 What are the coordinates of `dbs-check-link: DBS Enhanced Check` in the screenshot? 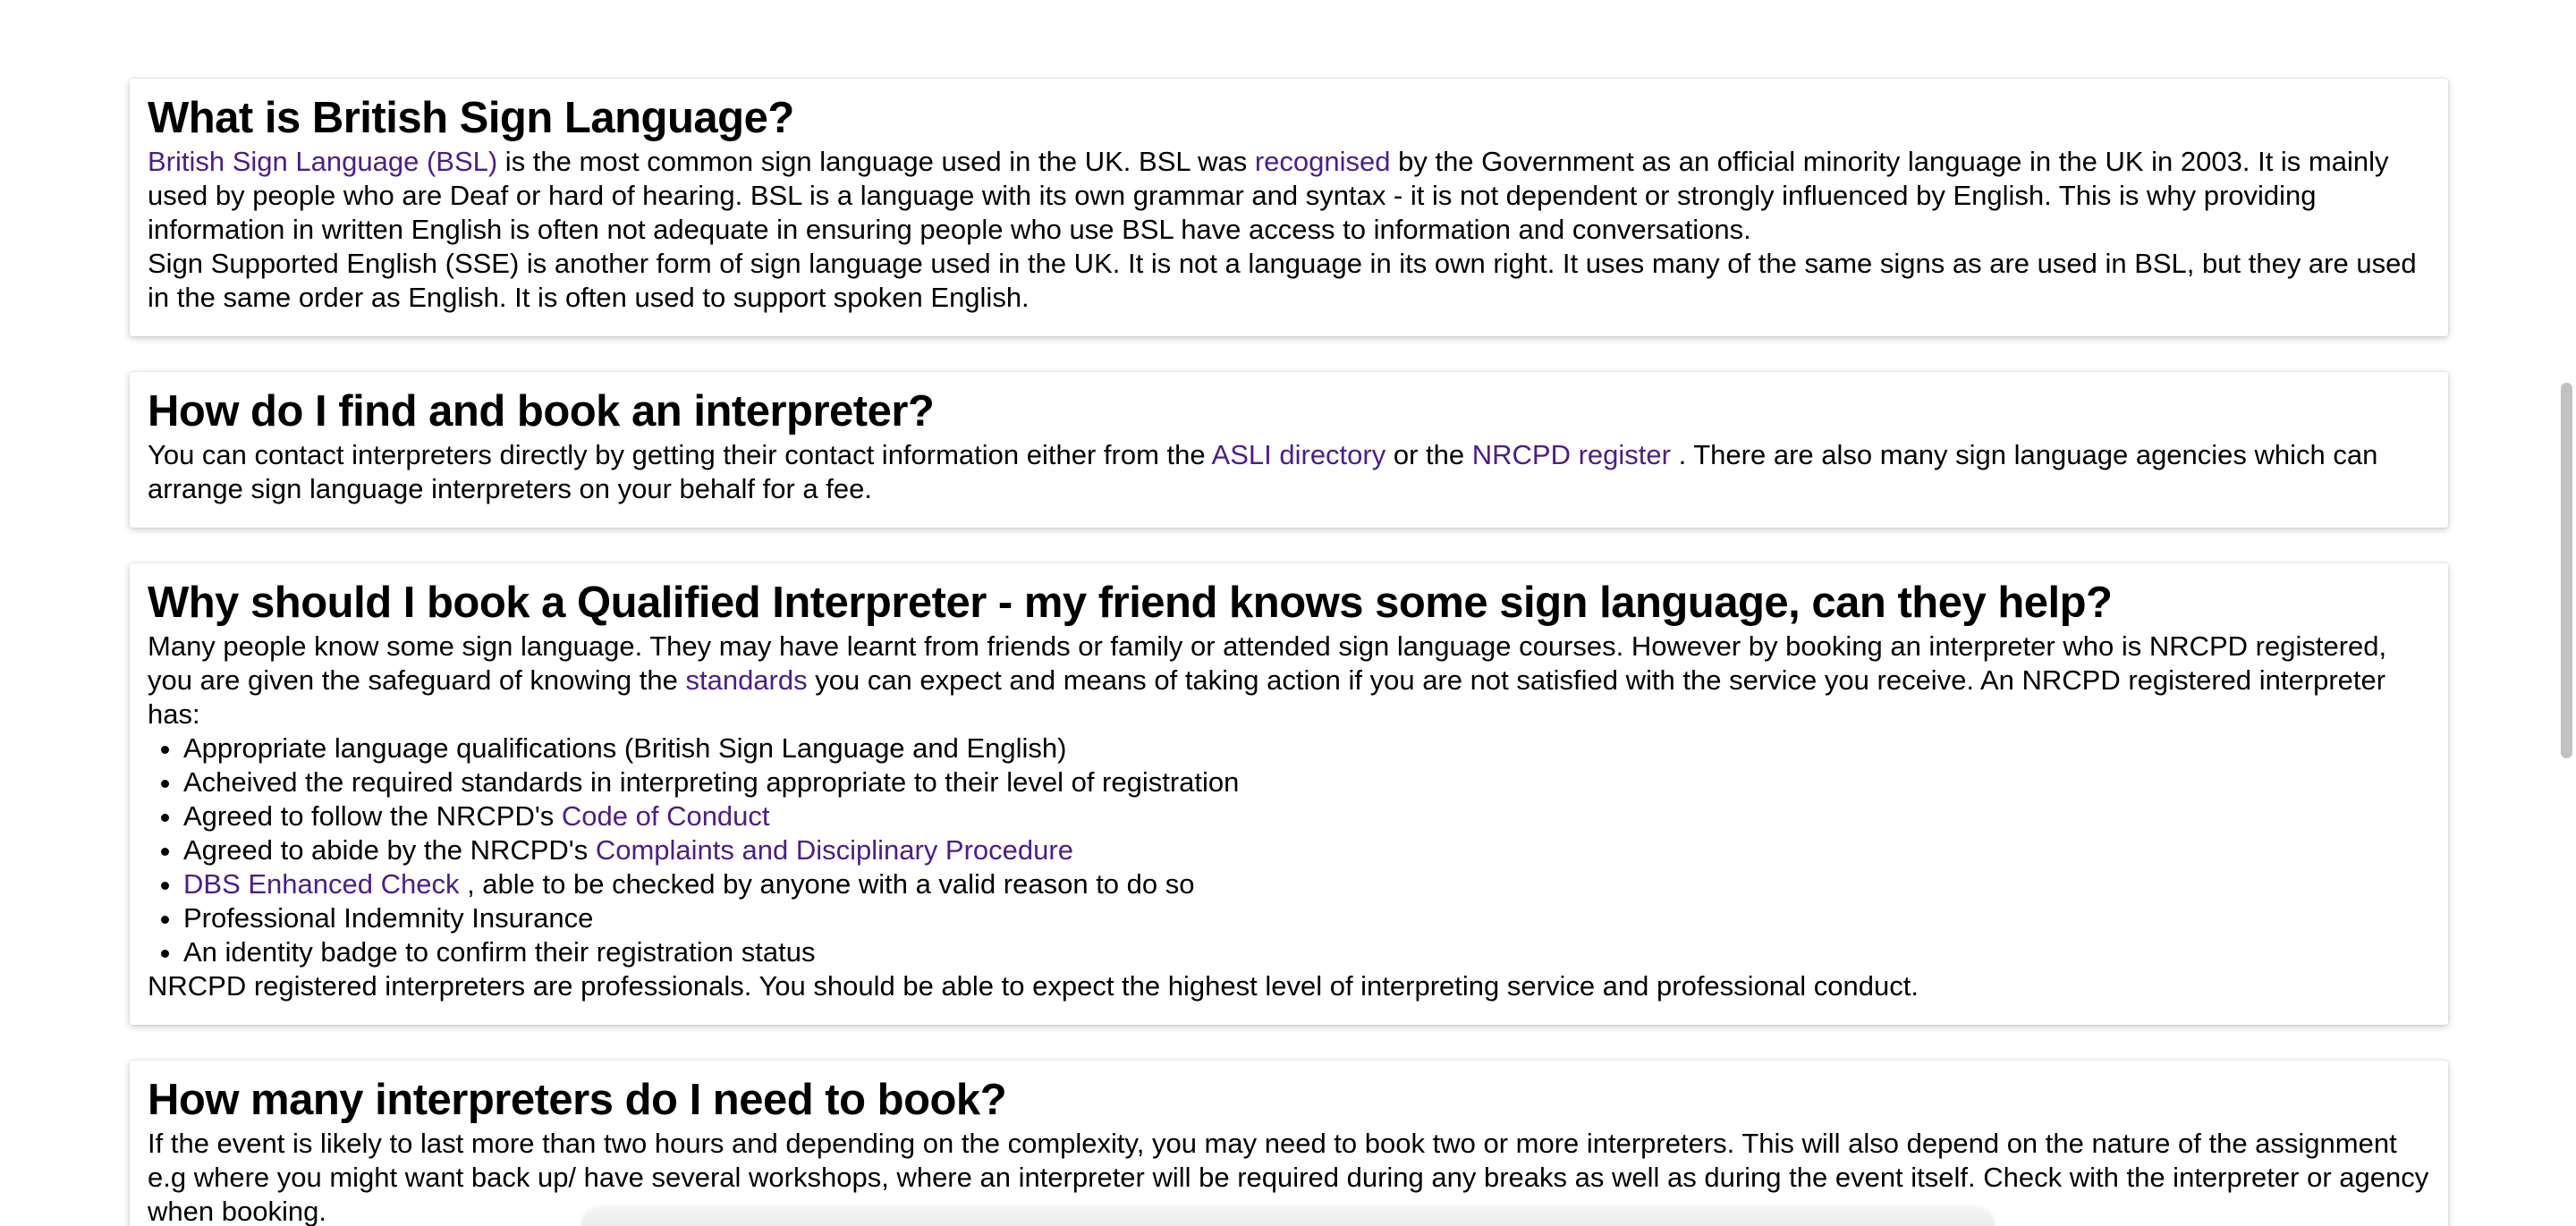 It's located at (321, 884).